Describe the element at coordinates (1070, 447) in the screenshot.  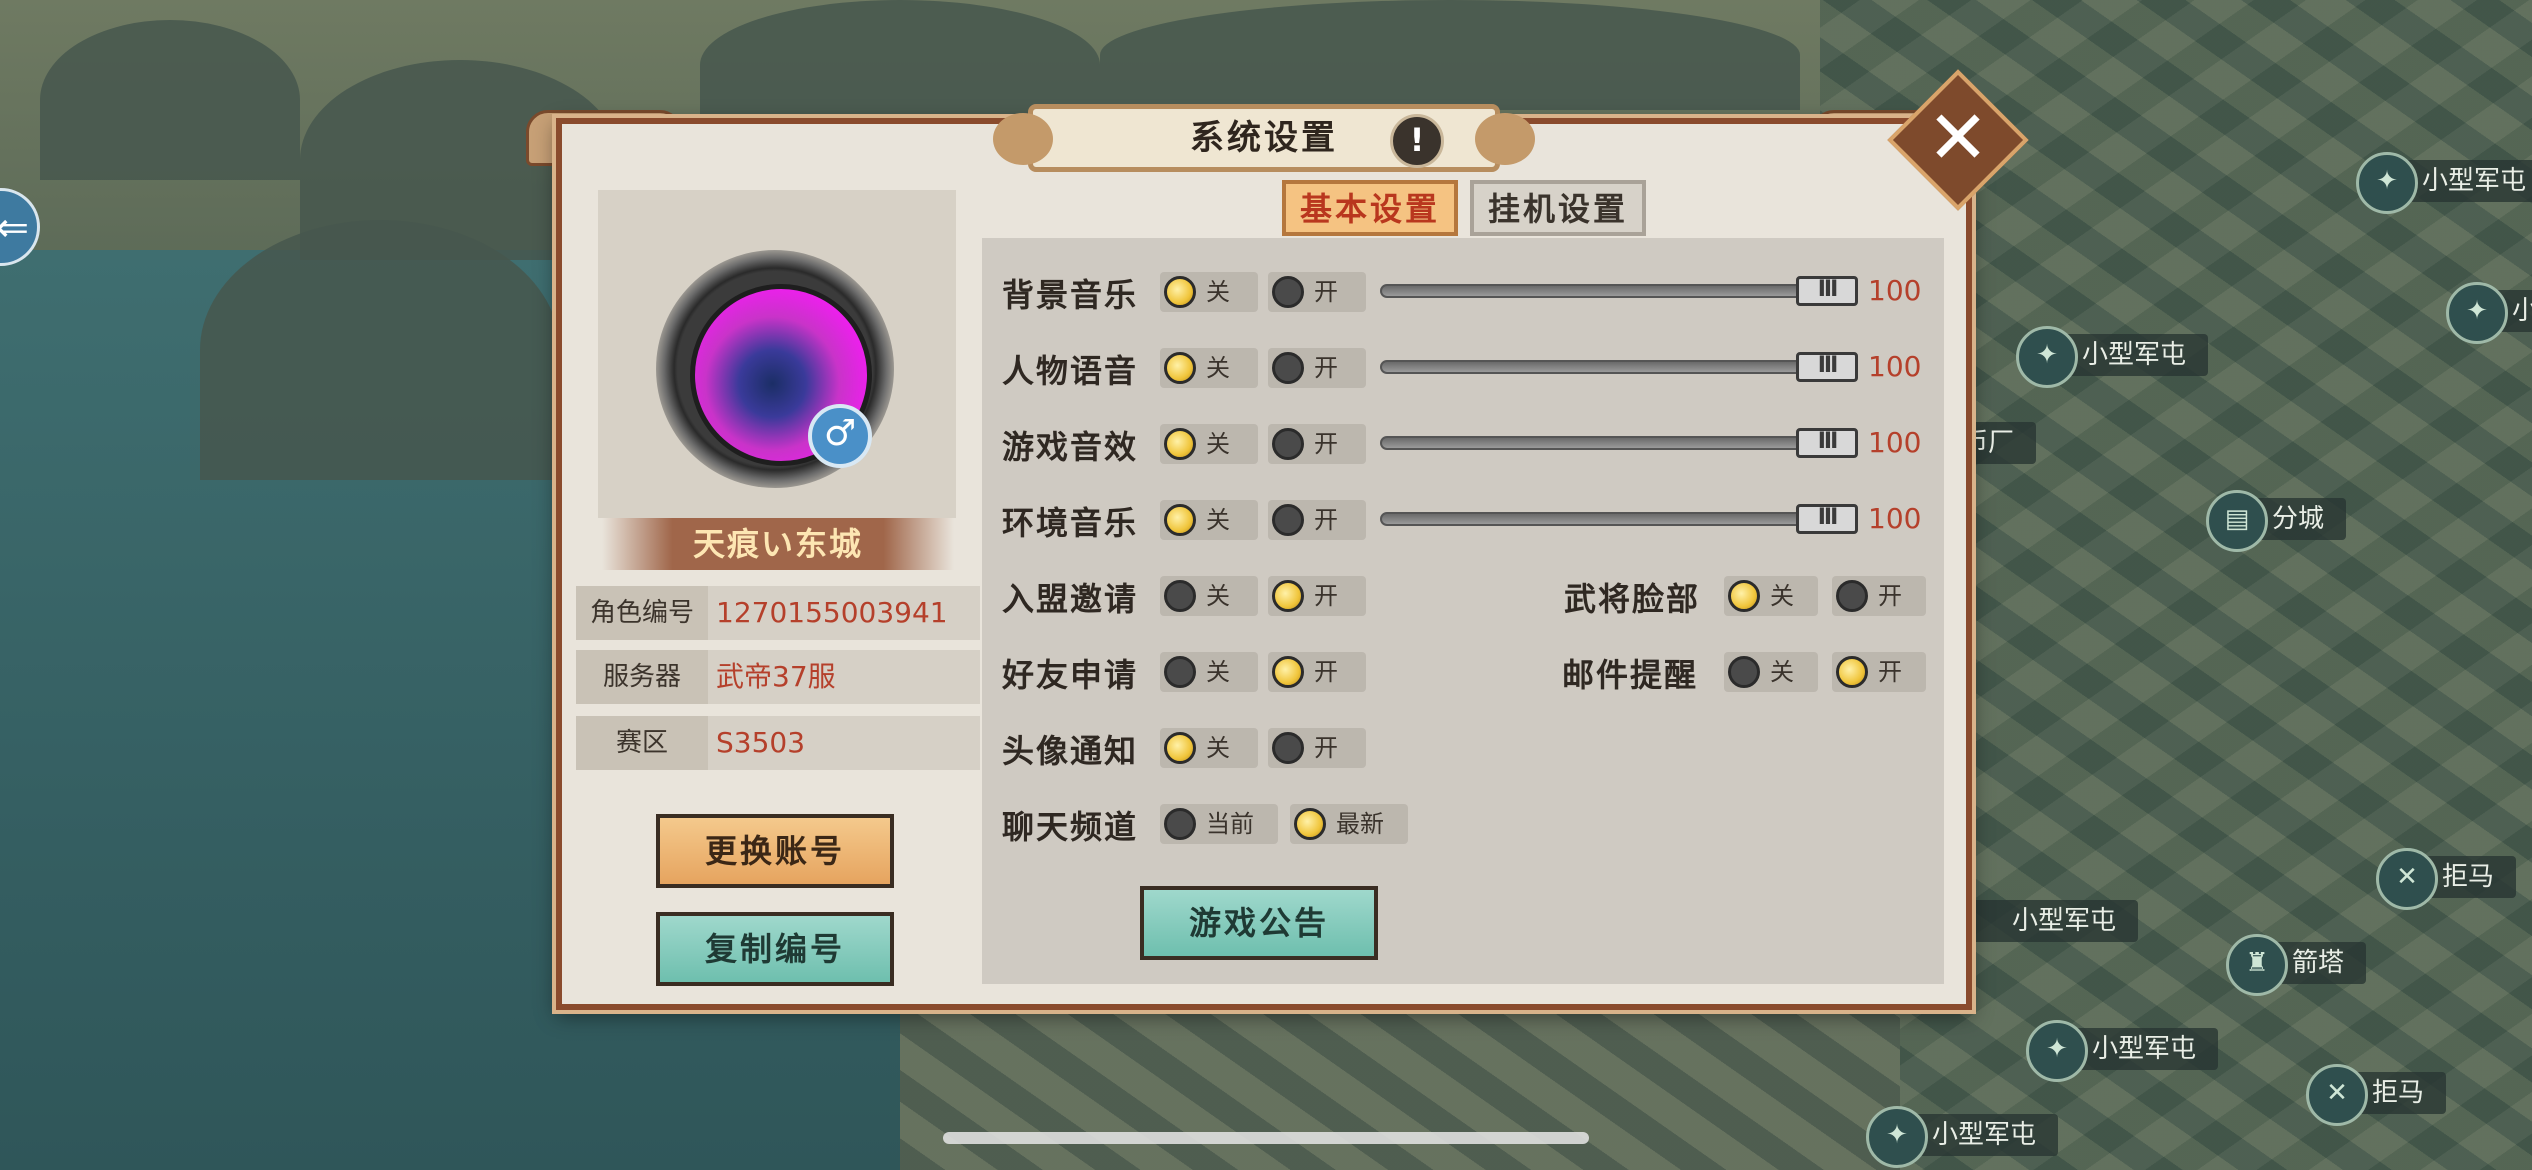
I see `sfx-label: 游戏音效` at that location.